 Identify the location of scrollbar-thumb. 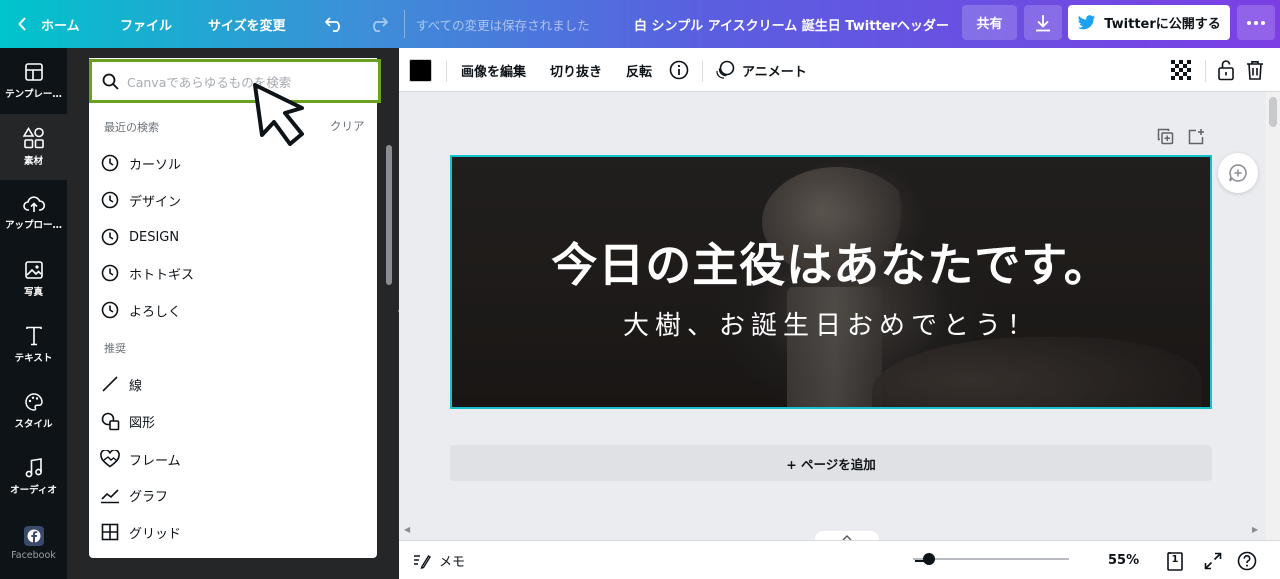
(1273, 112).